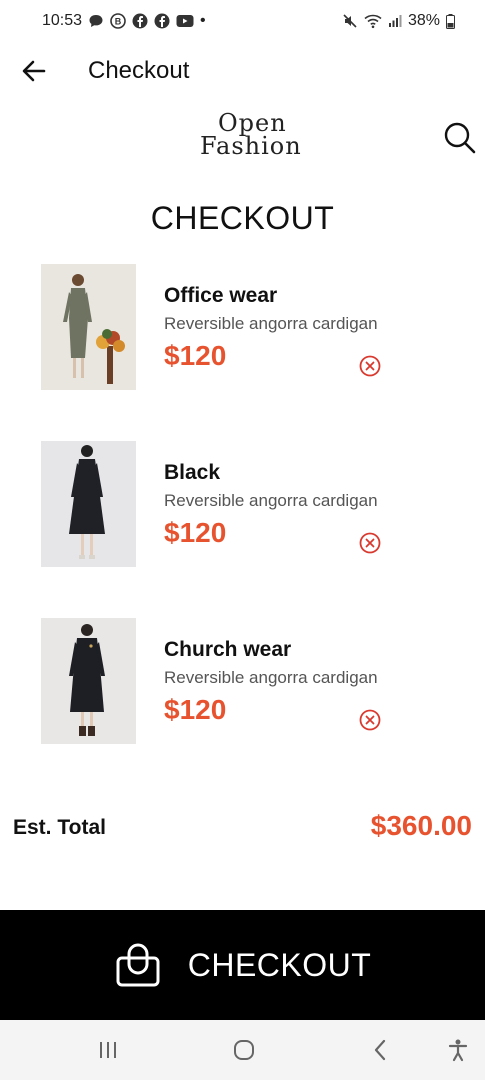 The height and width of the screenshot is (1080, 485). I want to click on app-bar: Checkout, so click(242, 71).